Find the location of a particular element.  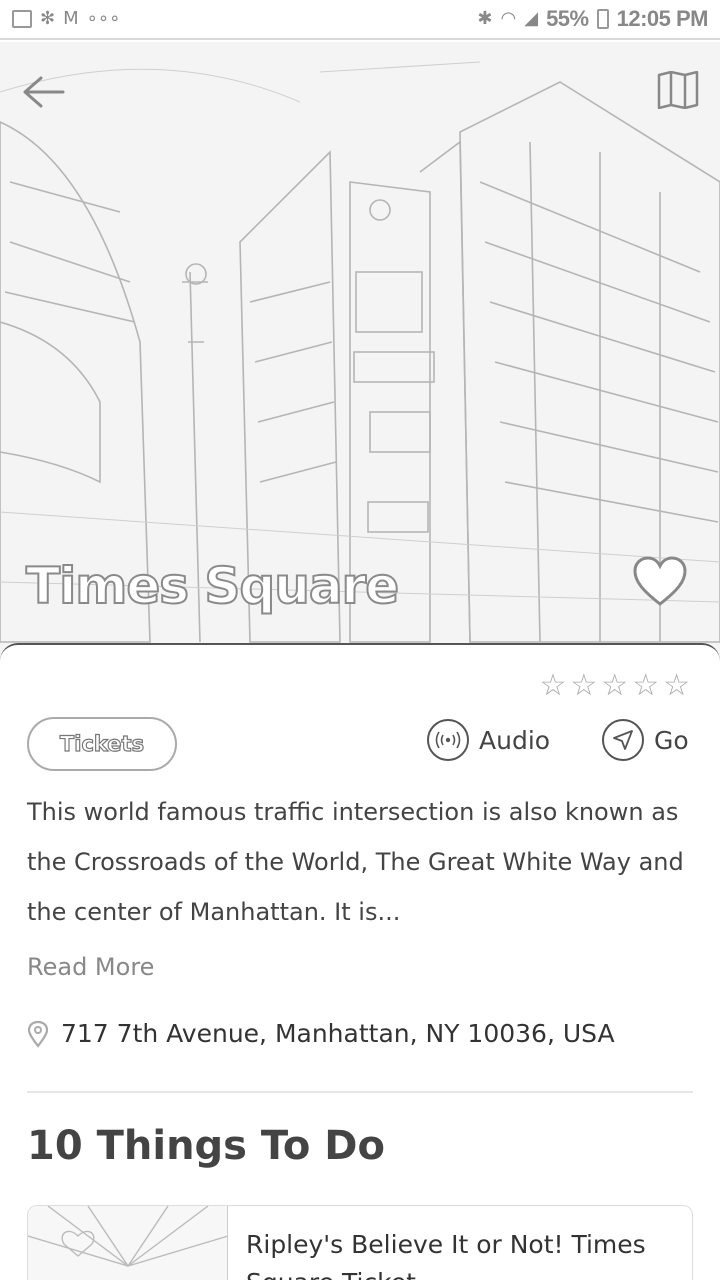

more-notifications-icon: ∘∘∘ is located at coordinates (103, 18).